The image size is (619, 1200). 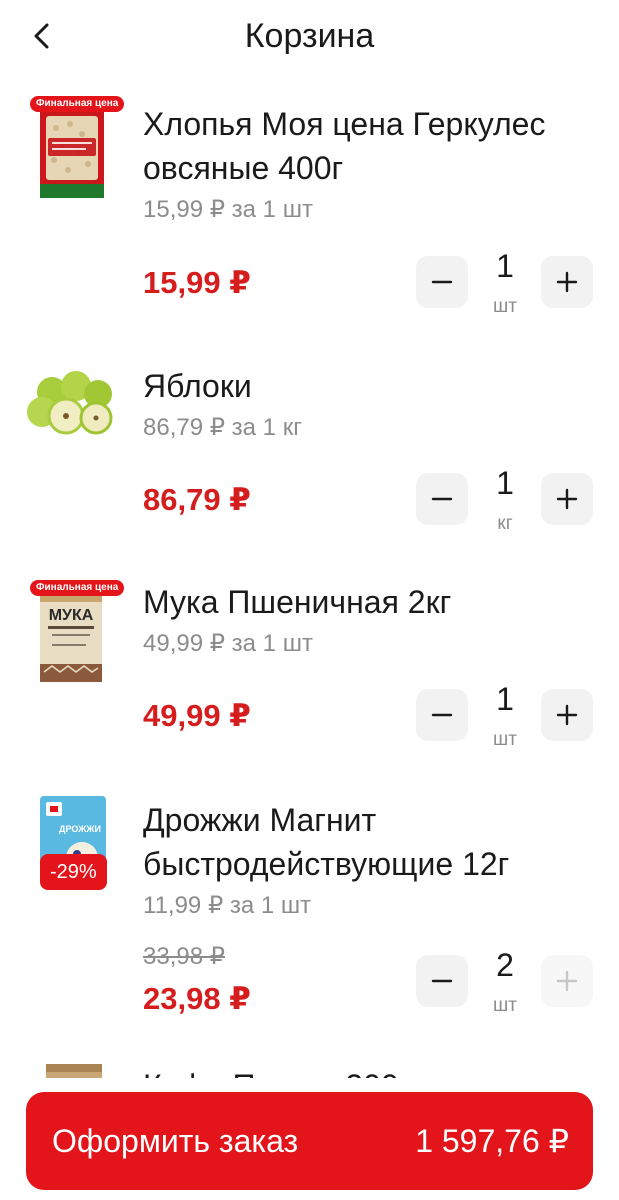 What do you see at coordinates (370, 146) in the screenshot?
I see `product-name: Хлопья Моя цена Геркулес овсяные 400г` at bounding box center [370, 146].